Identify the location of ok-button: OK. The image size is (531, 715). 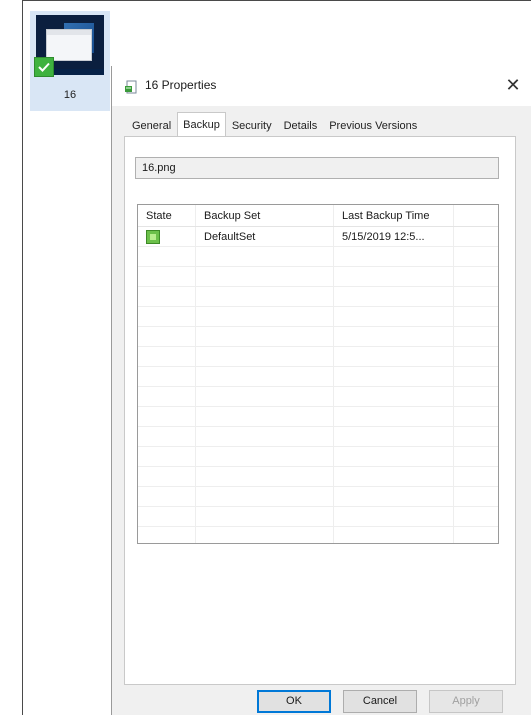
(294, 701).